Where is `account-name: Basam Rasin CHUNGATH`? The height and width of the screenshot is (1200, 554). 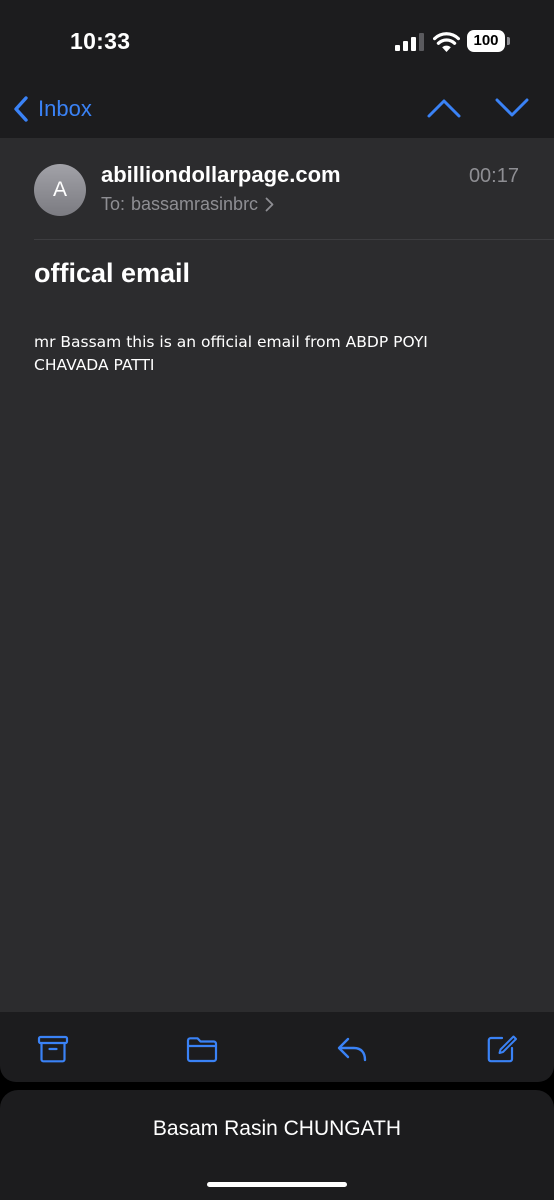
account-name: Basam Rasin CHUNGATH is located at coordinates (277, 1128).